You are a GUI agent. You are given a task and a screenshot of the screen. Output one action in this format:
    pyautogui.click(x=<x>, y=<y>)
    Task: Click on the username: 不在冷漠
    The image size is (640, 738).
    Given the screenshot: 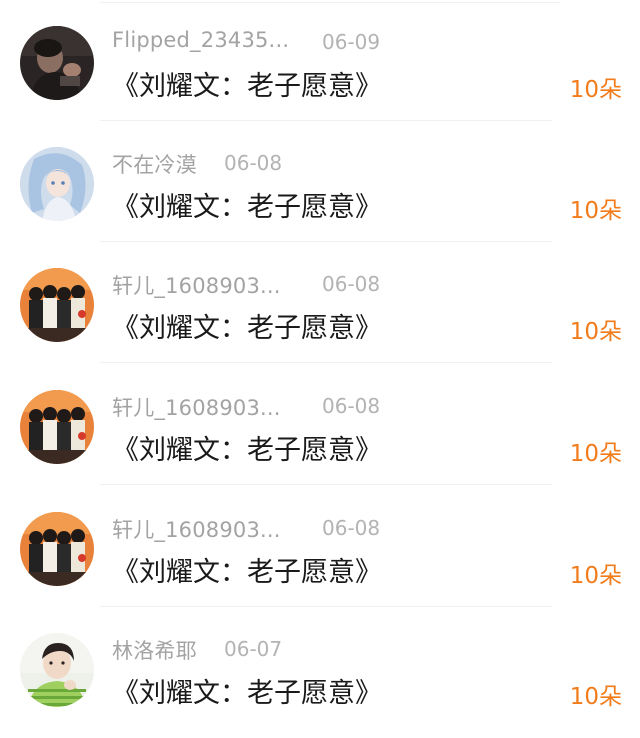 What is the action you would take?
    pyautogui.click(x=154, y=164)
    